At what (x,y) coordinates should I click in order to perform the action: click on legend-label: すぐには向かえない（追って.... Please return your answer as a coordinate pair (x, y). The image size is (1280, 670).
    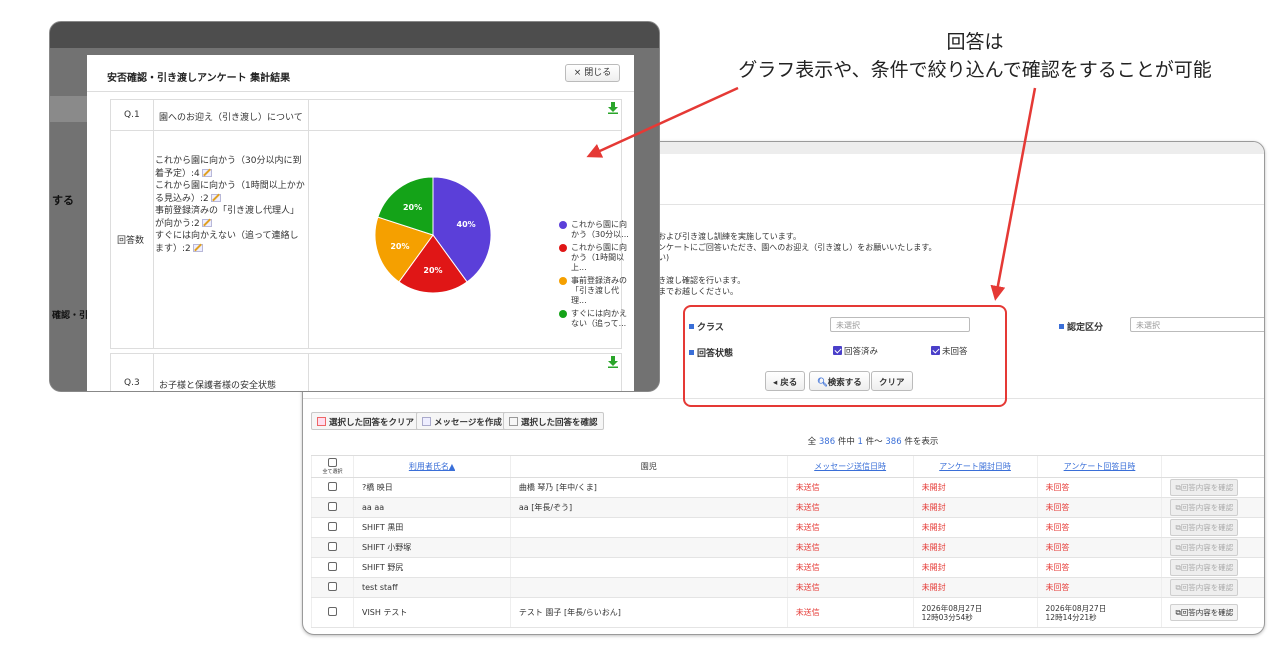
    Looking at the image, I should click on (599, 318).